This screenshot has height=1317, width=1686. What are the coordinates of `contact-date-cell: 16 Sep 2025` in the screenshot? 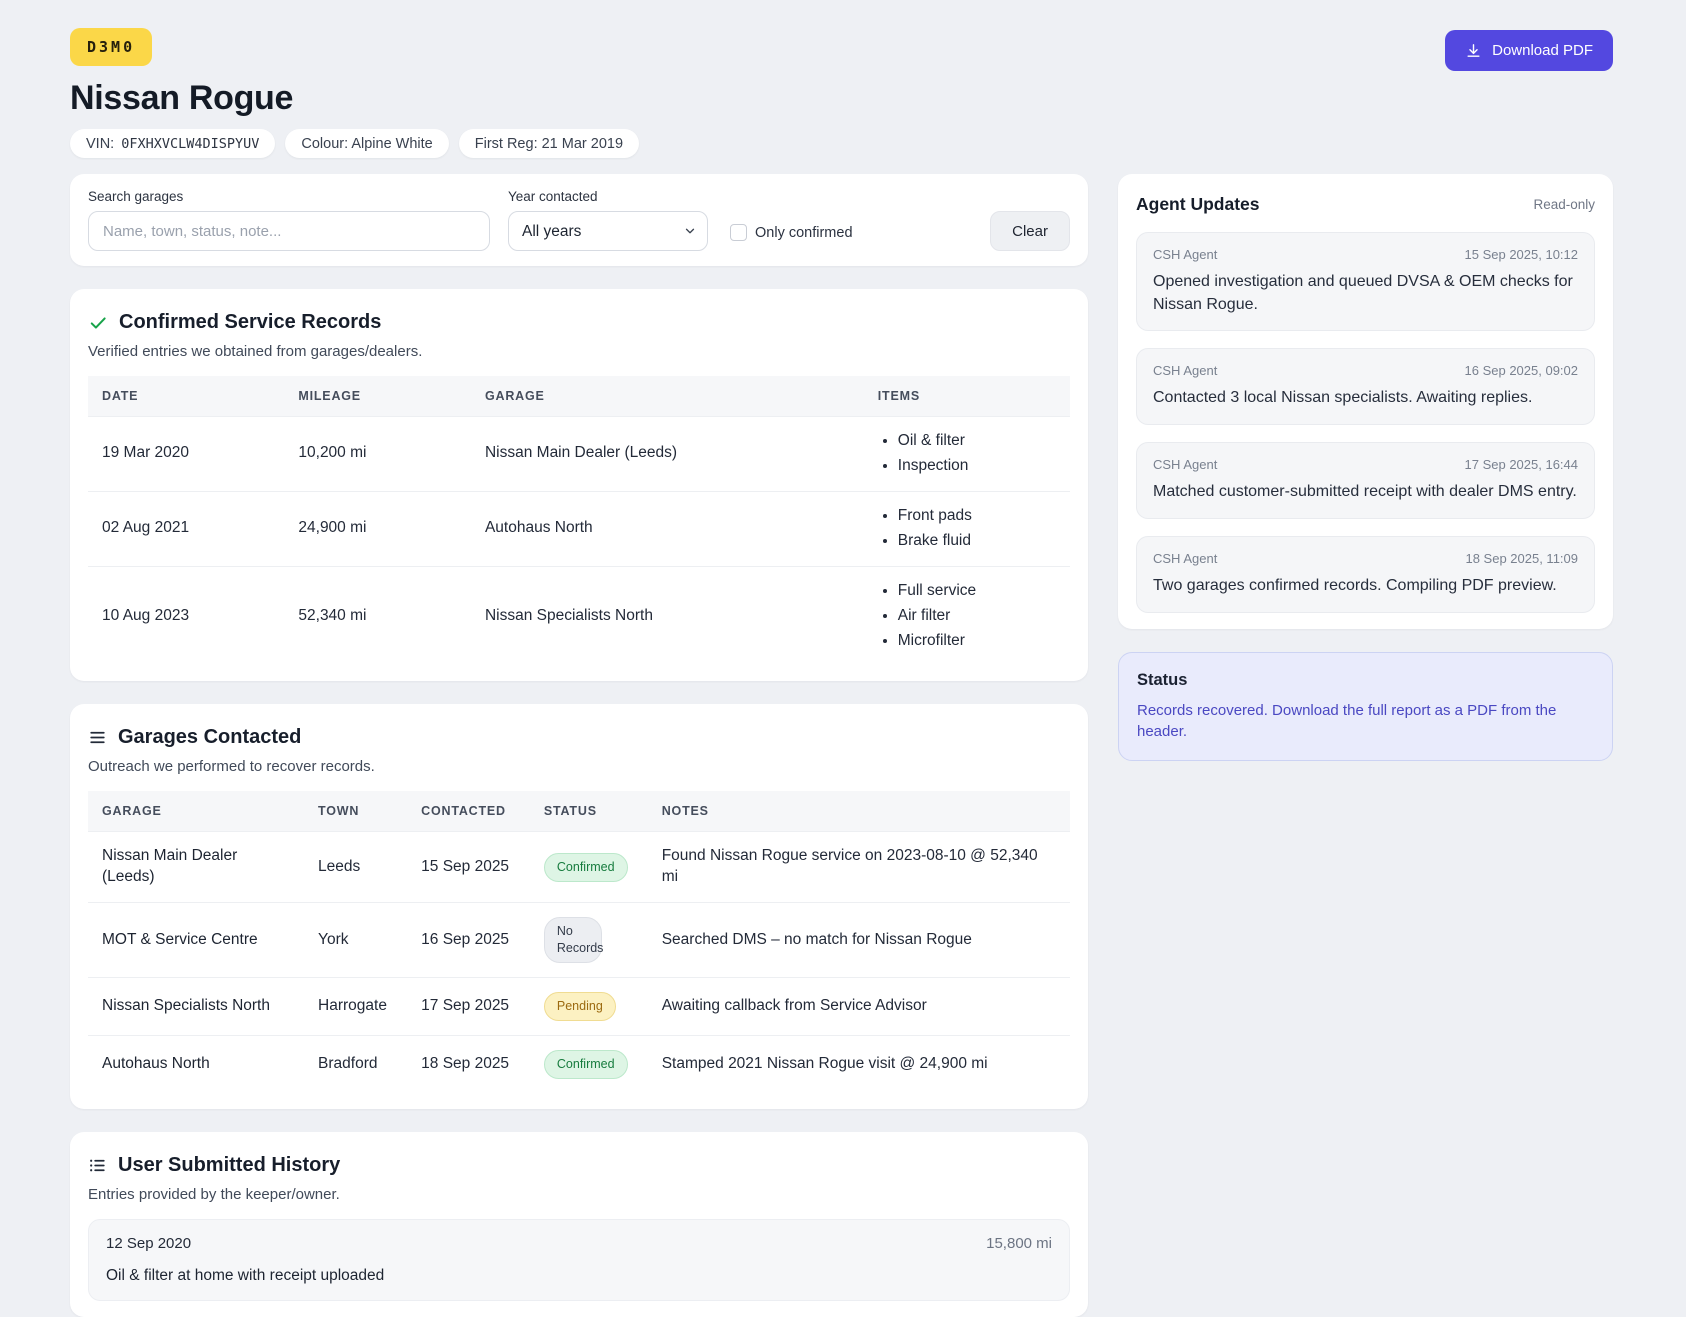 It's located at (468, 940).